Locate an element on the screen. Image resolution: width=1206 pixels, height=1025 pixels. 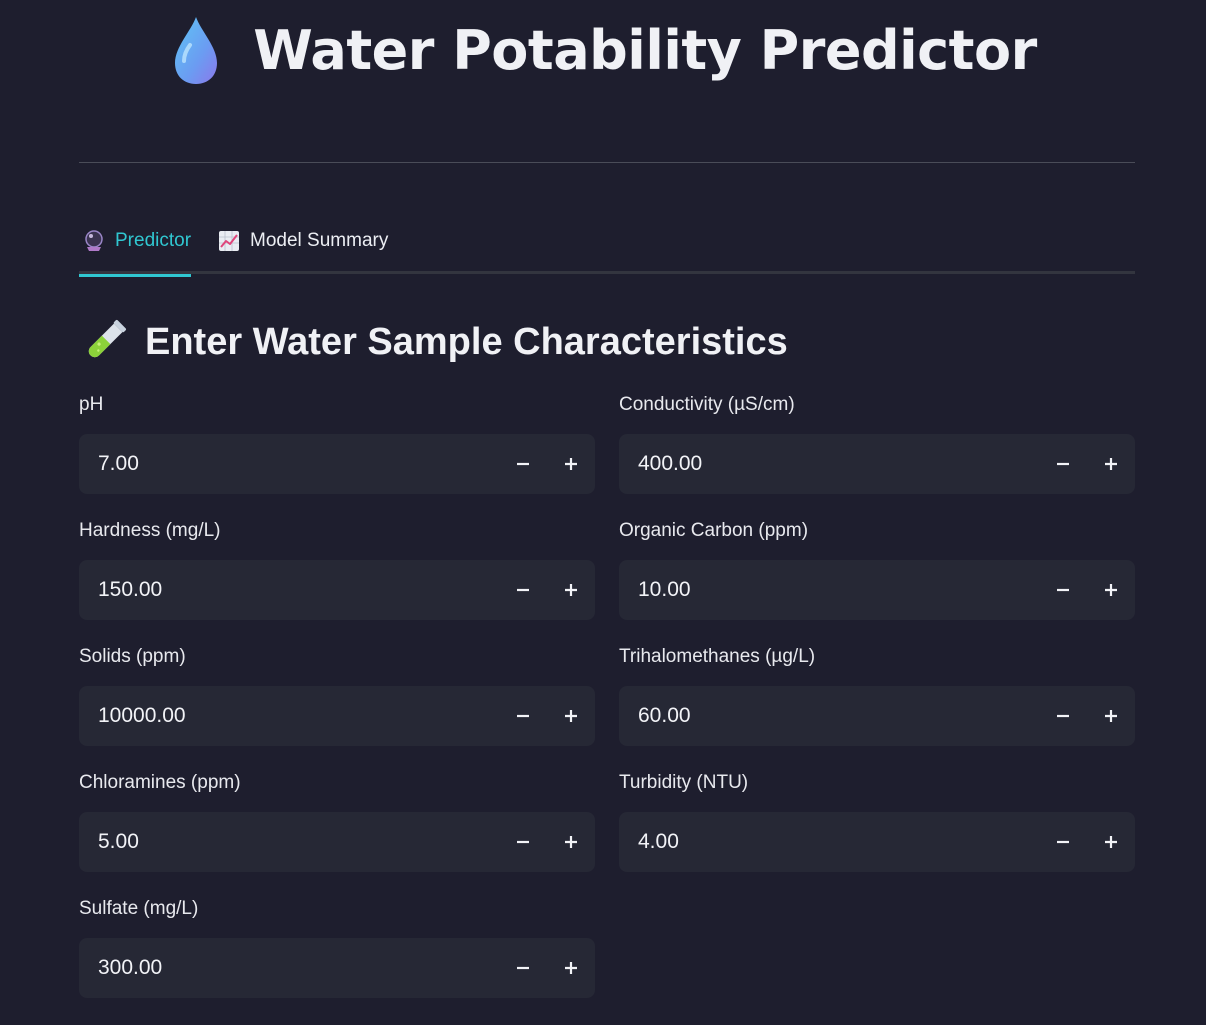
tab-model-summary-label: Model Summary is located at coordinates (319, 240).